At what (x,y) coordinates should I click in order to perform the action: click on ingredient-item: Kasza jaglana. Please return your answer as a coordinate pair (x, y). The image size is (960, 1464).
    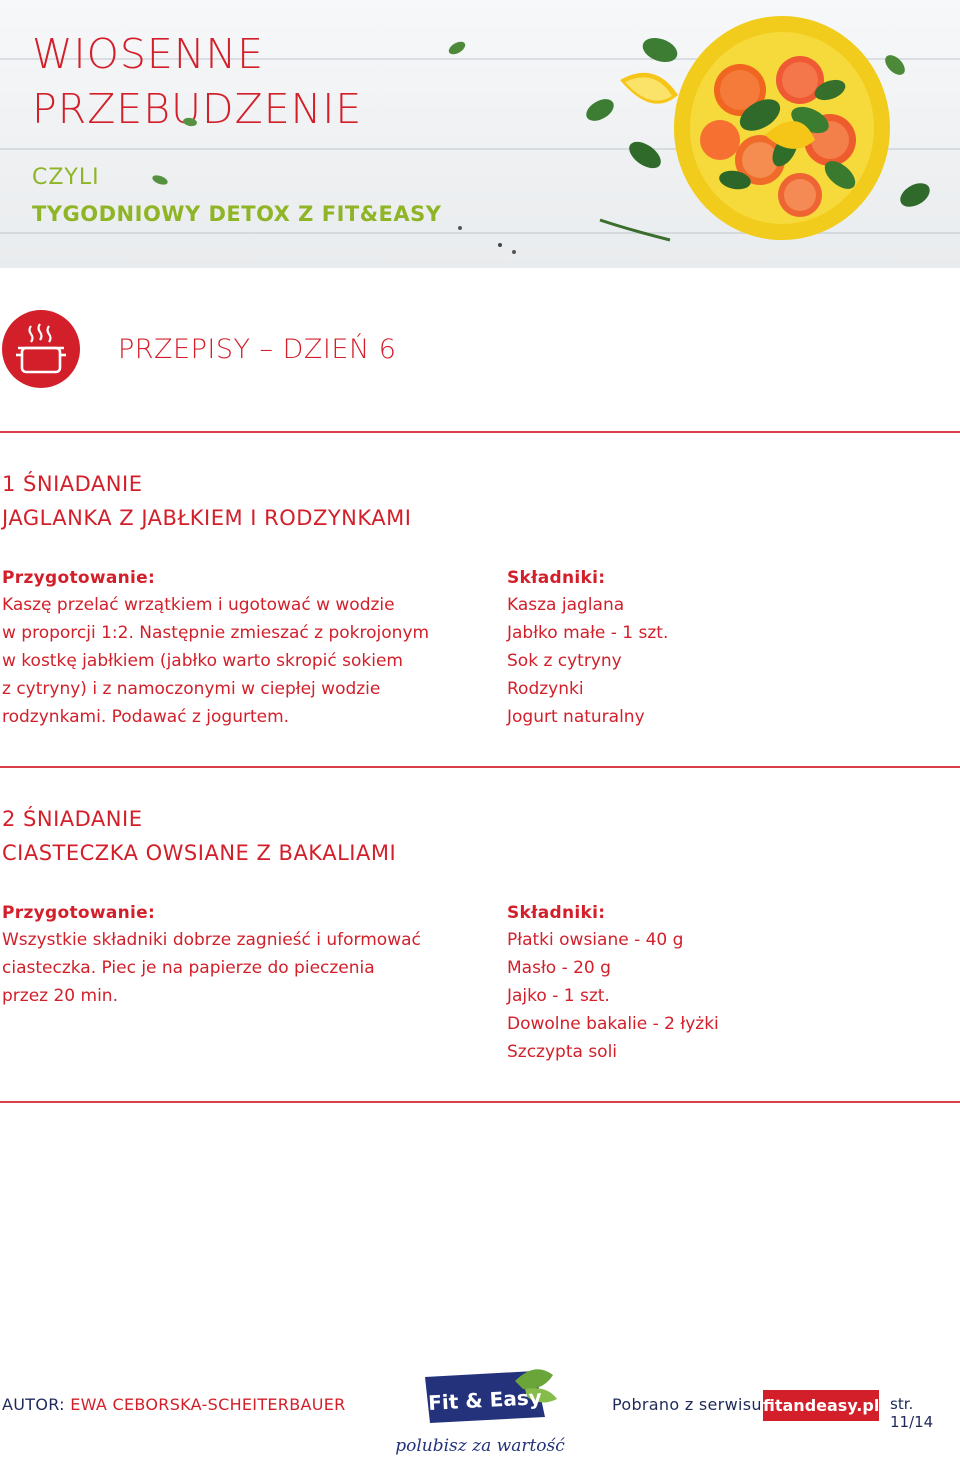
    Looking at the image, I should click on (566, 605).